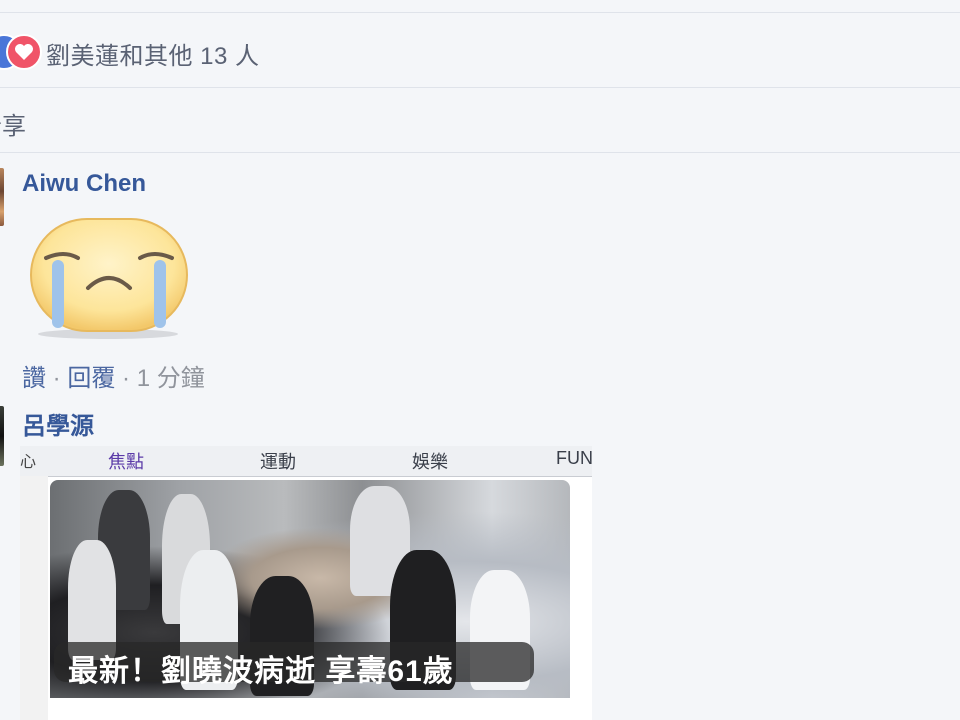  Describe the element at coordinates (58, 423) in the screenshot. I see `comment-author: 呂學源` at that location.